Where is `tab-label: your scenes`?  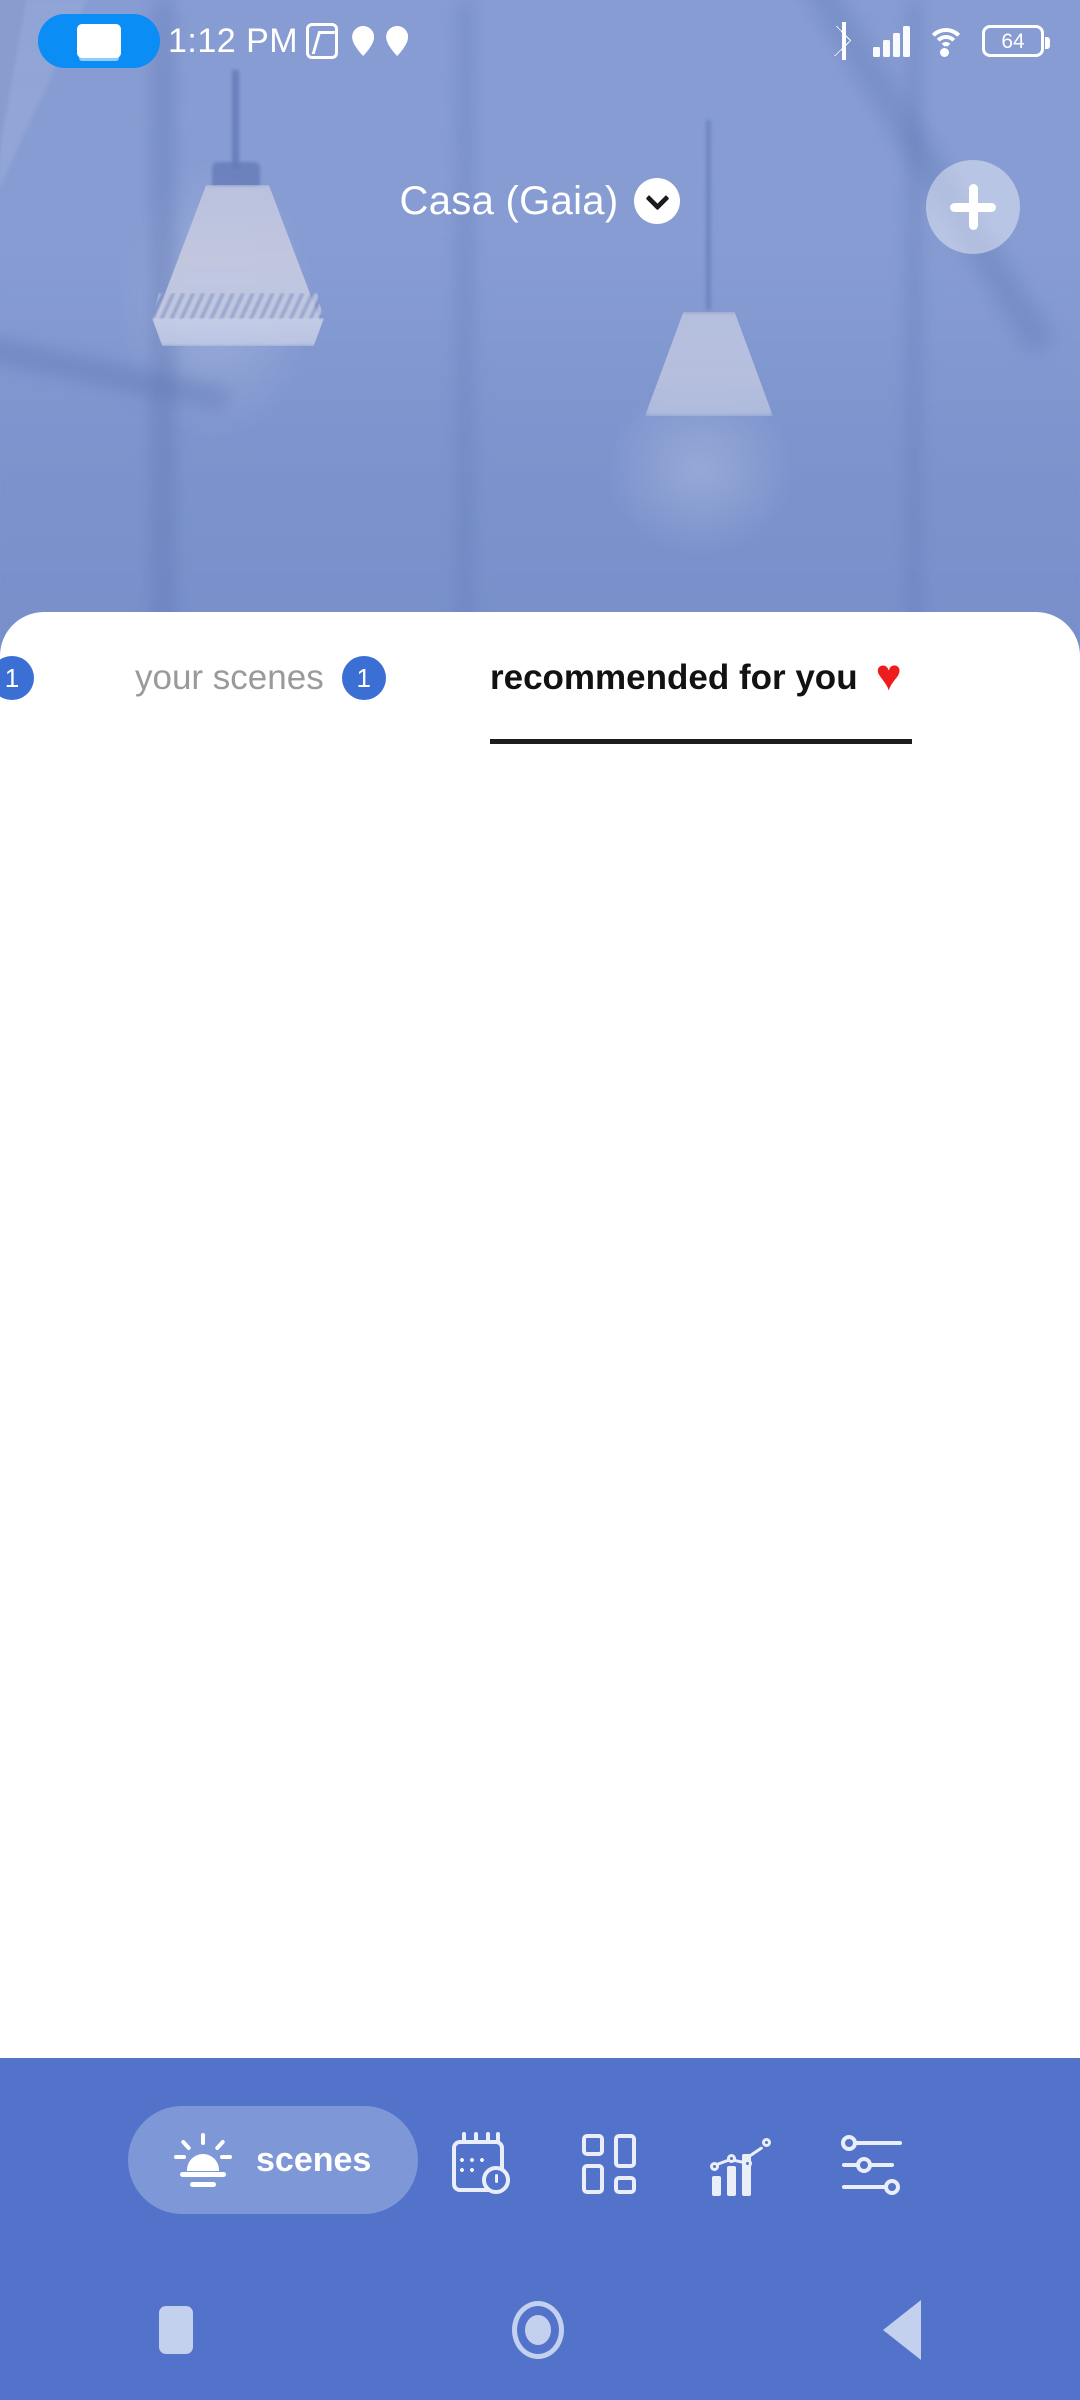
tab-label: your scenes is located at coordinates (229, 677).